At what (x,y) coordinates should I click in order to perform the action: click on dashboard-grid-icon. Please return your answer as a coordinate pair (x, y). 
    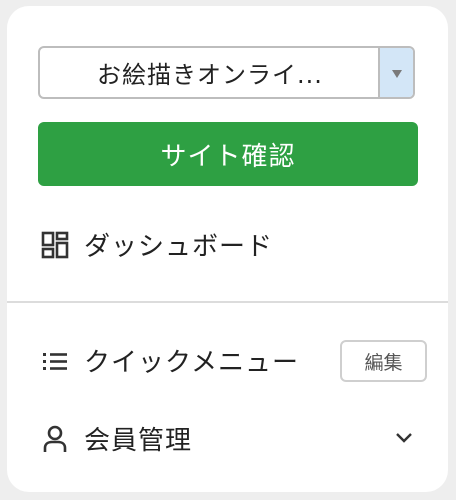
    Looking at the image, I should click on (55, 245).